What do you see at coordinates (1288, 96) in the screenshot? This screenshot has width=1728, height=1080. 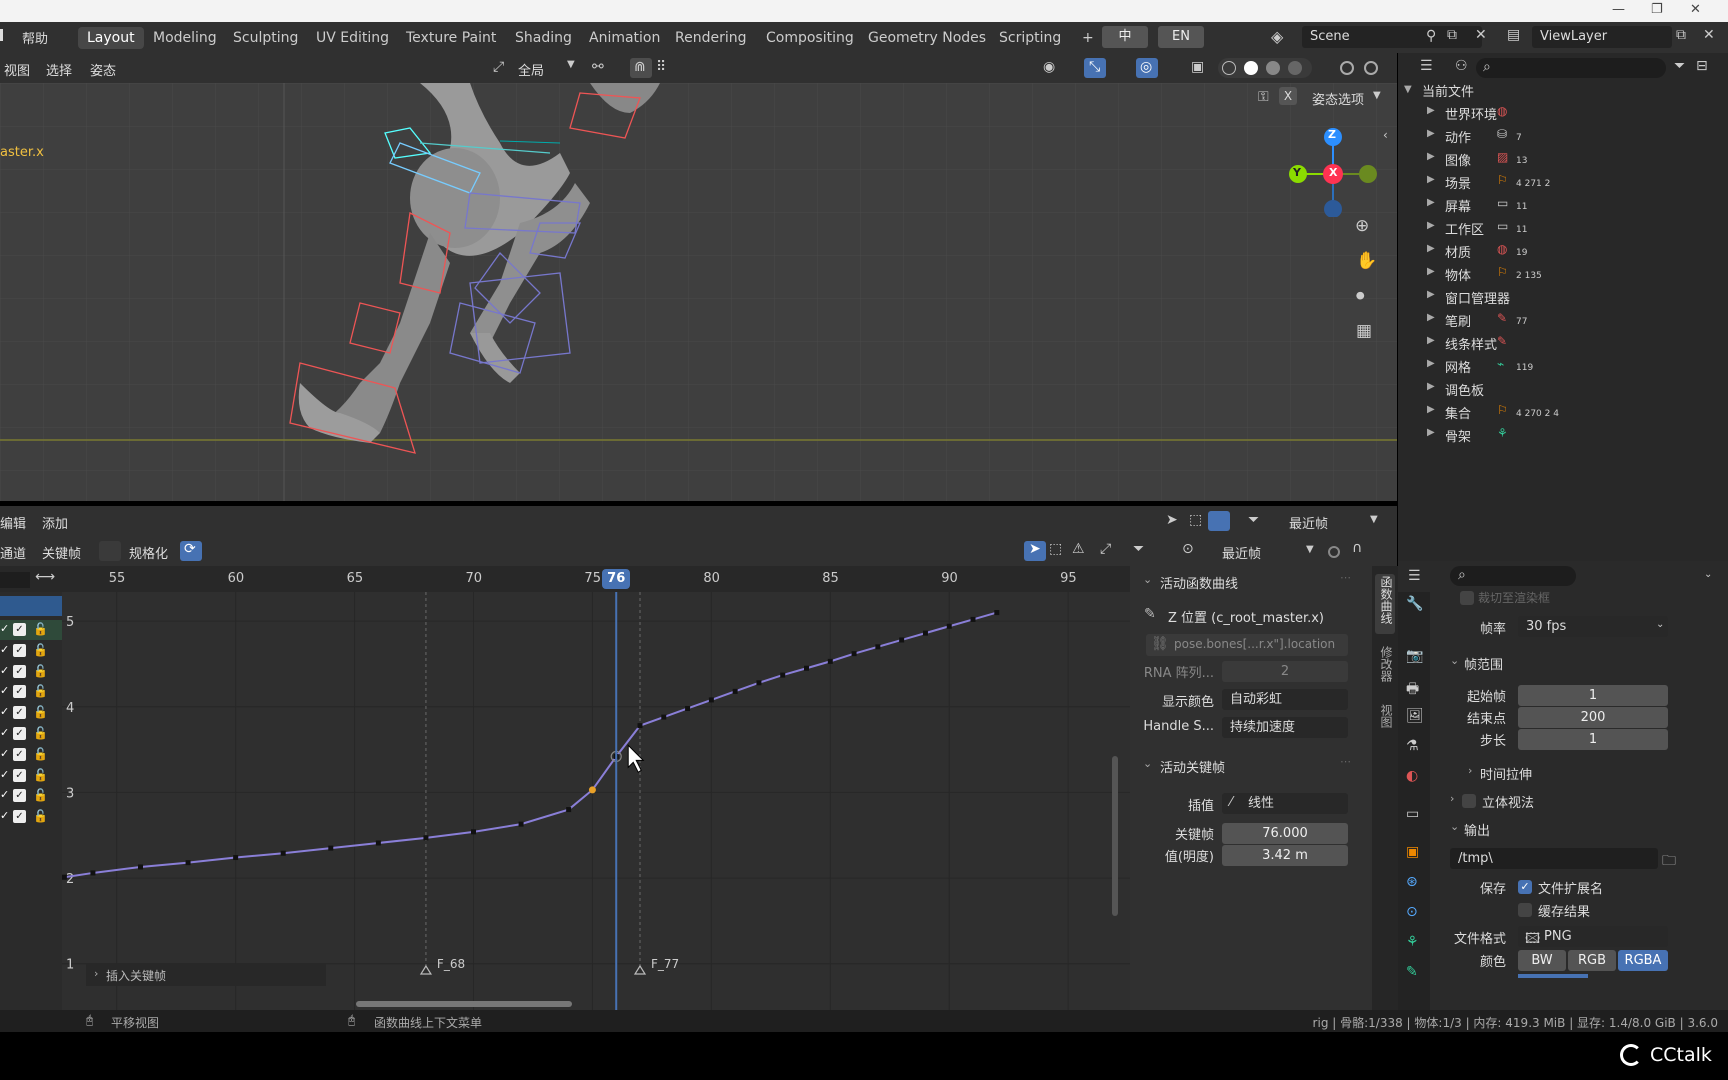 I see `close-x-button: X` at bounding box center [1288, 96].